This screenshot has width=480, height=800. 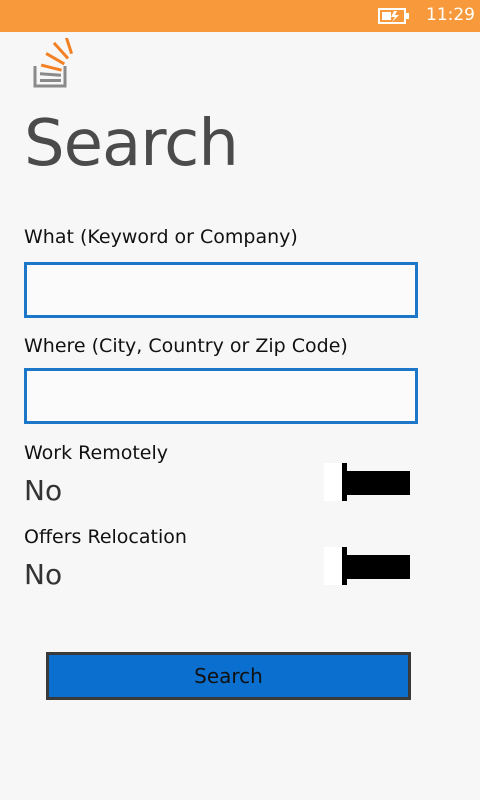 I want to click on where-input, so click(x=221, y=396).